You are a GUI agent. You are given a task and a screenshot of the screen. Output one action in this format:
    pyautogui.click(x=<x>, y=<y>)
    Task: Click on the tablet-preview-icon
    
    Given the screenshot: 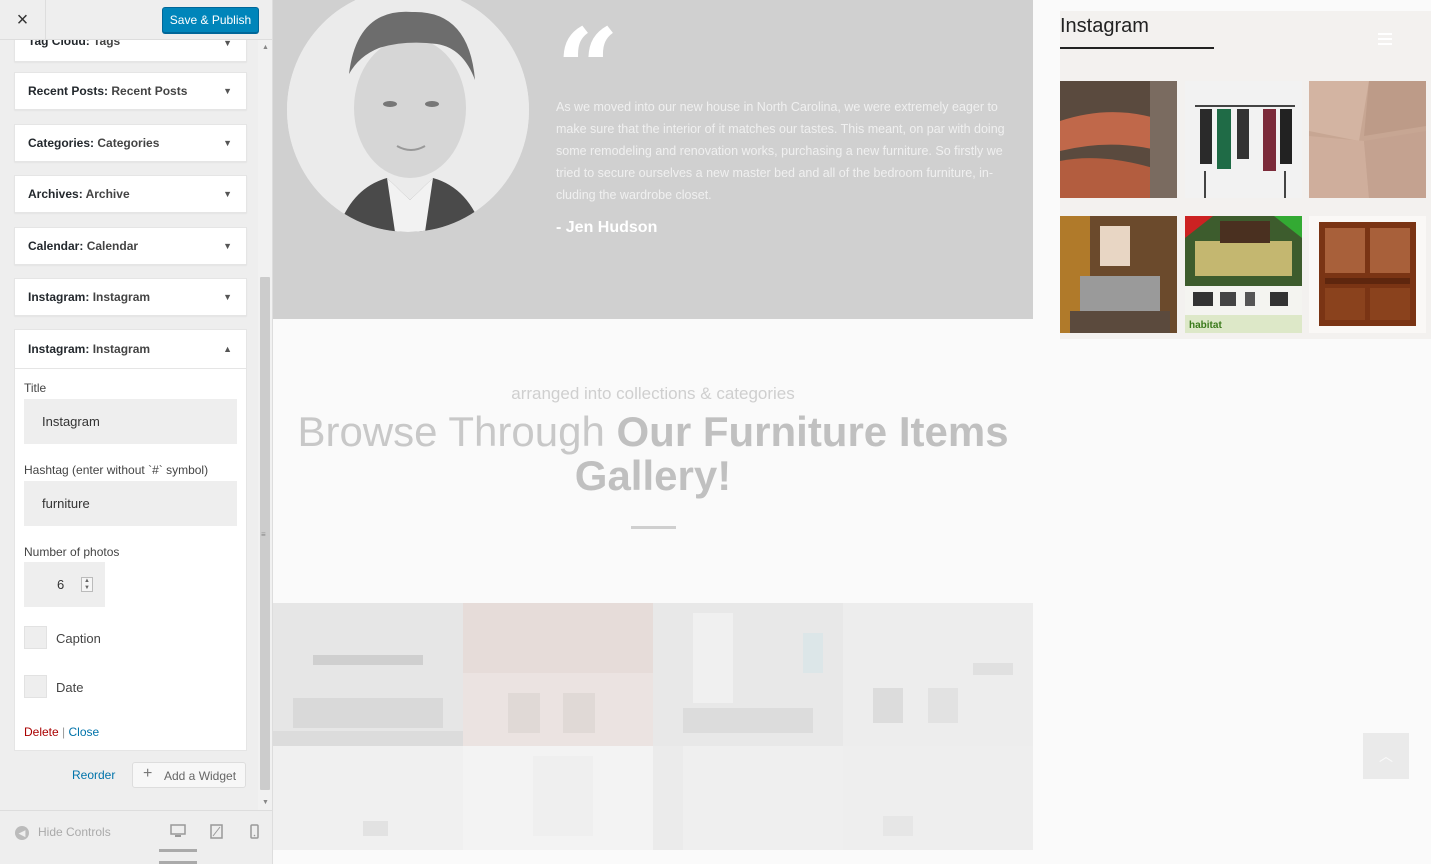 What is the action you would take?
    pyautogui.click(x=216, y=831)
    